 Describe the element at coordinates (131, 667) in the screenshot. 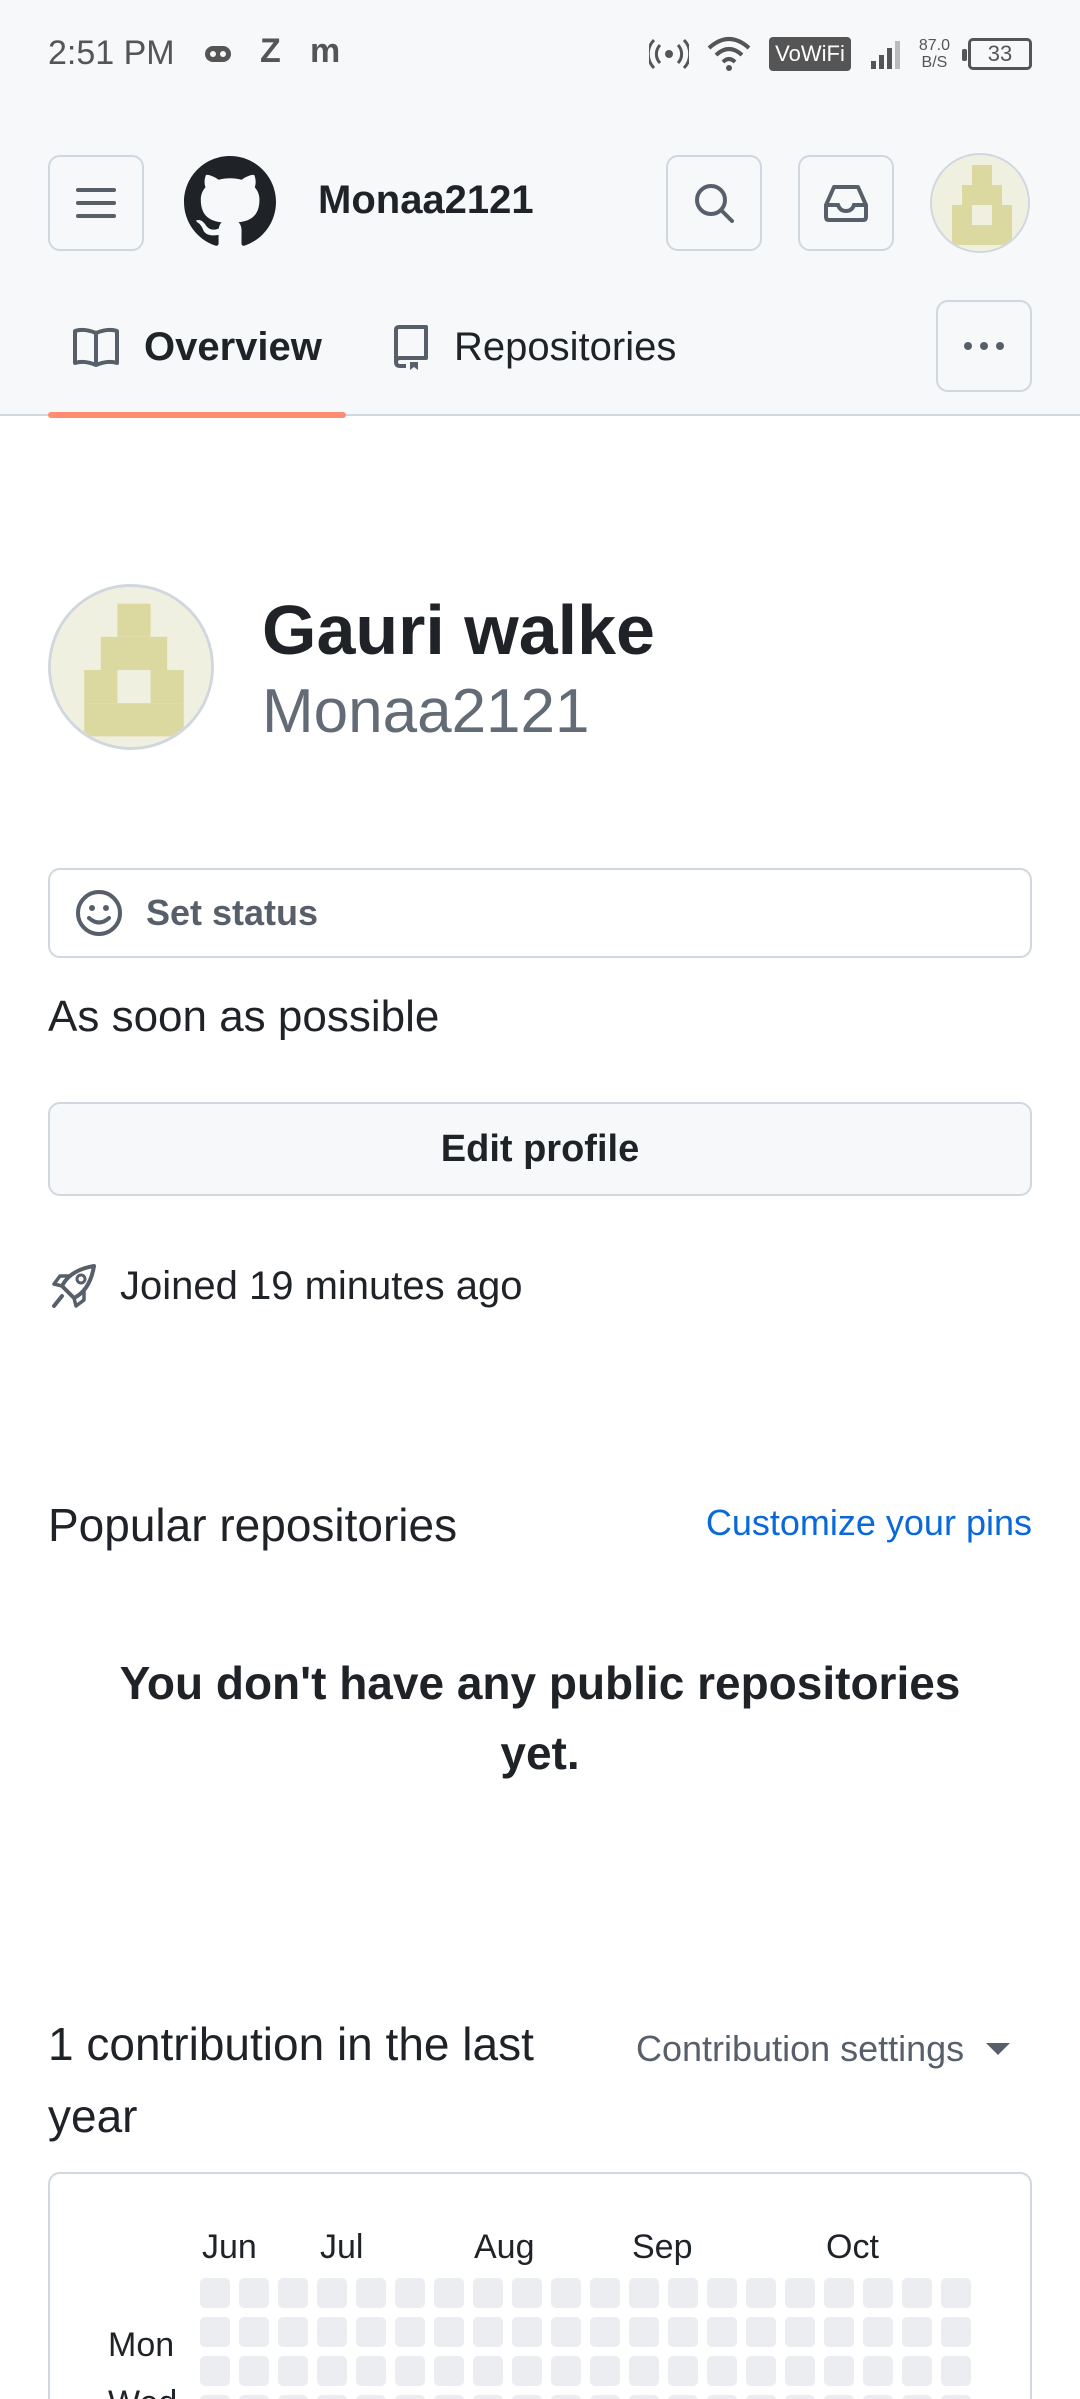

I see `profile-avatar` at that location.